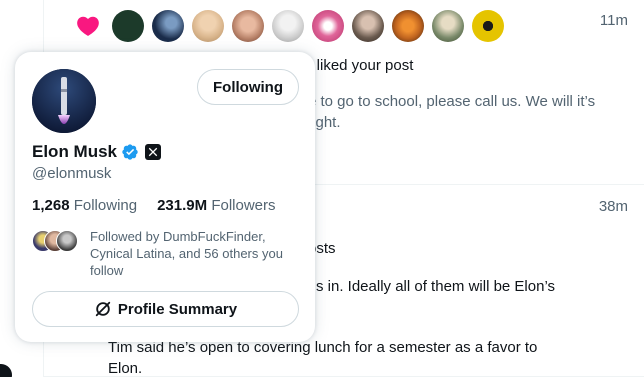 The height and width of the screenshot is (377, 644). Describe the element at coordinates (436, 286) in the screenshot. I see `notification-post-preview: s in. Ideally all of them will be Elon’s` at that location.